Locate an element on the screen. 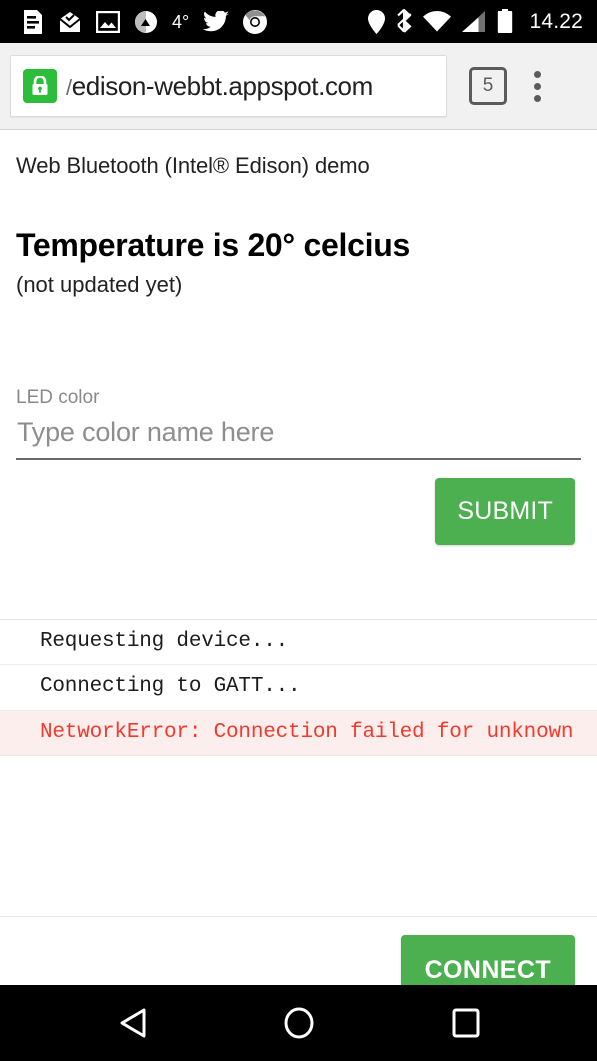 This screenshot has width=597, height=1061. browser-toolbar: /edison-webbt.appspot.com 5 is located at coordinates (298, 86).